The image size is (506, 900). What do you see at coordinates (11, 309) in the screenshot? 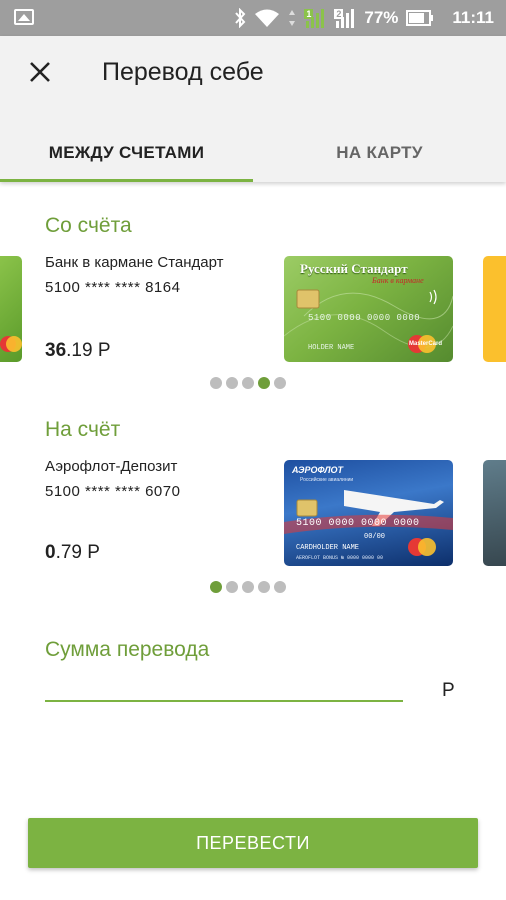
I see `prev-card-partial` at bounding box center [11, 309].